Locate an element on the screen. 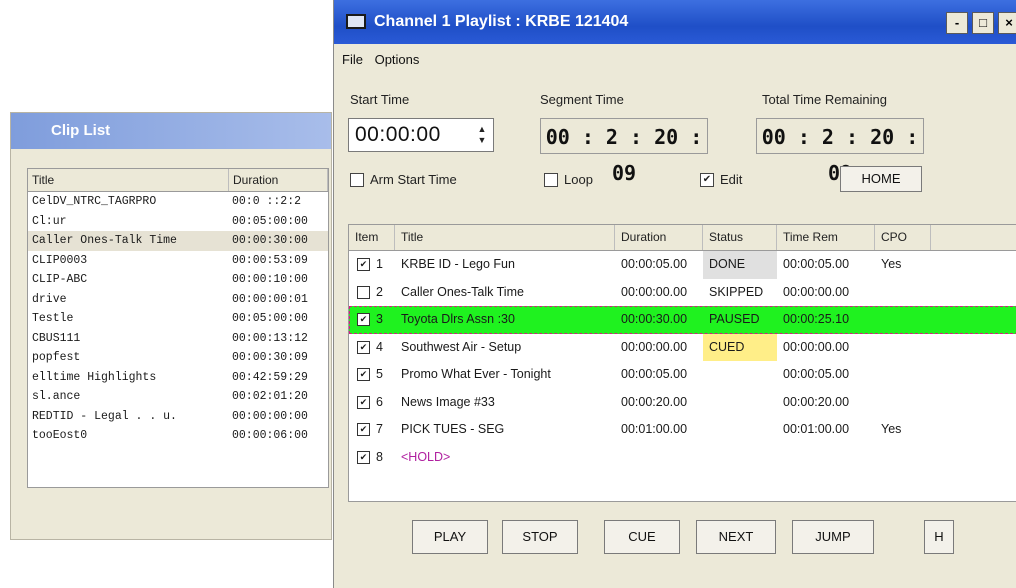 This screenshot has height=588, width=1016. playlist-row: ✔ 8 <HOLD> is located at coordinates (682, 458).